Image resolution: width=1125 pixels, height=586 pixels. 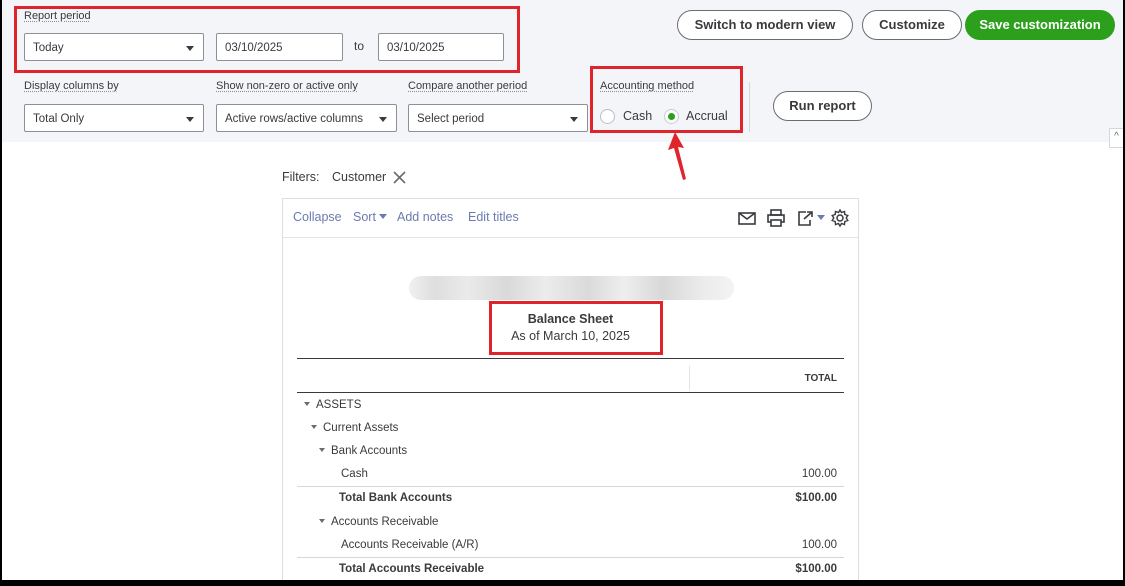 What do you see at coordinates (332, 405) in the screenshot?
I see `row-name: ASSETS` at bounding box center [332, 405].